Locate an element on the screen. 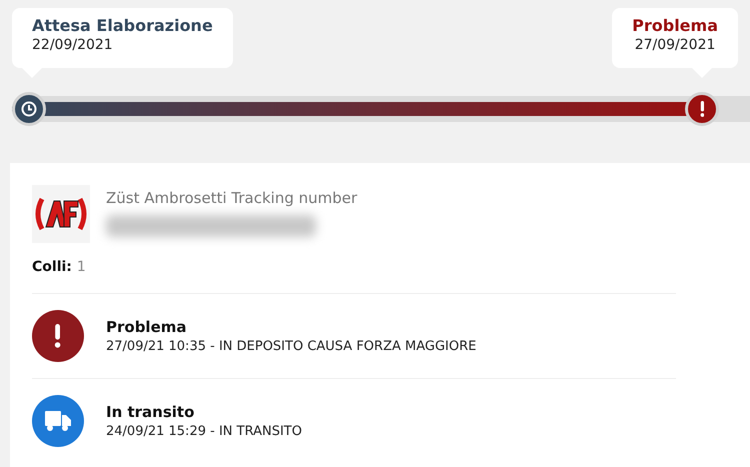  event-detail: 24/09/21 15:29 - IN TRANSITO is located at coordinates (204, 431).